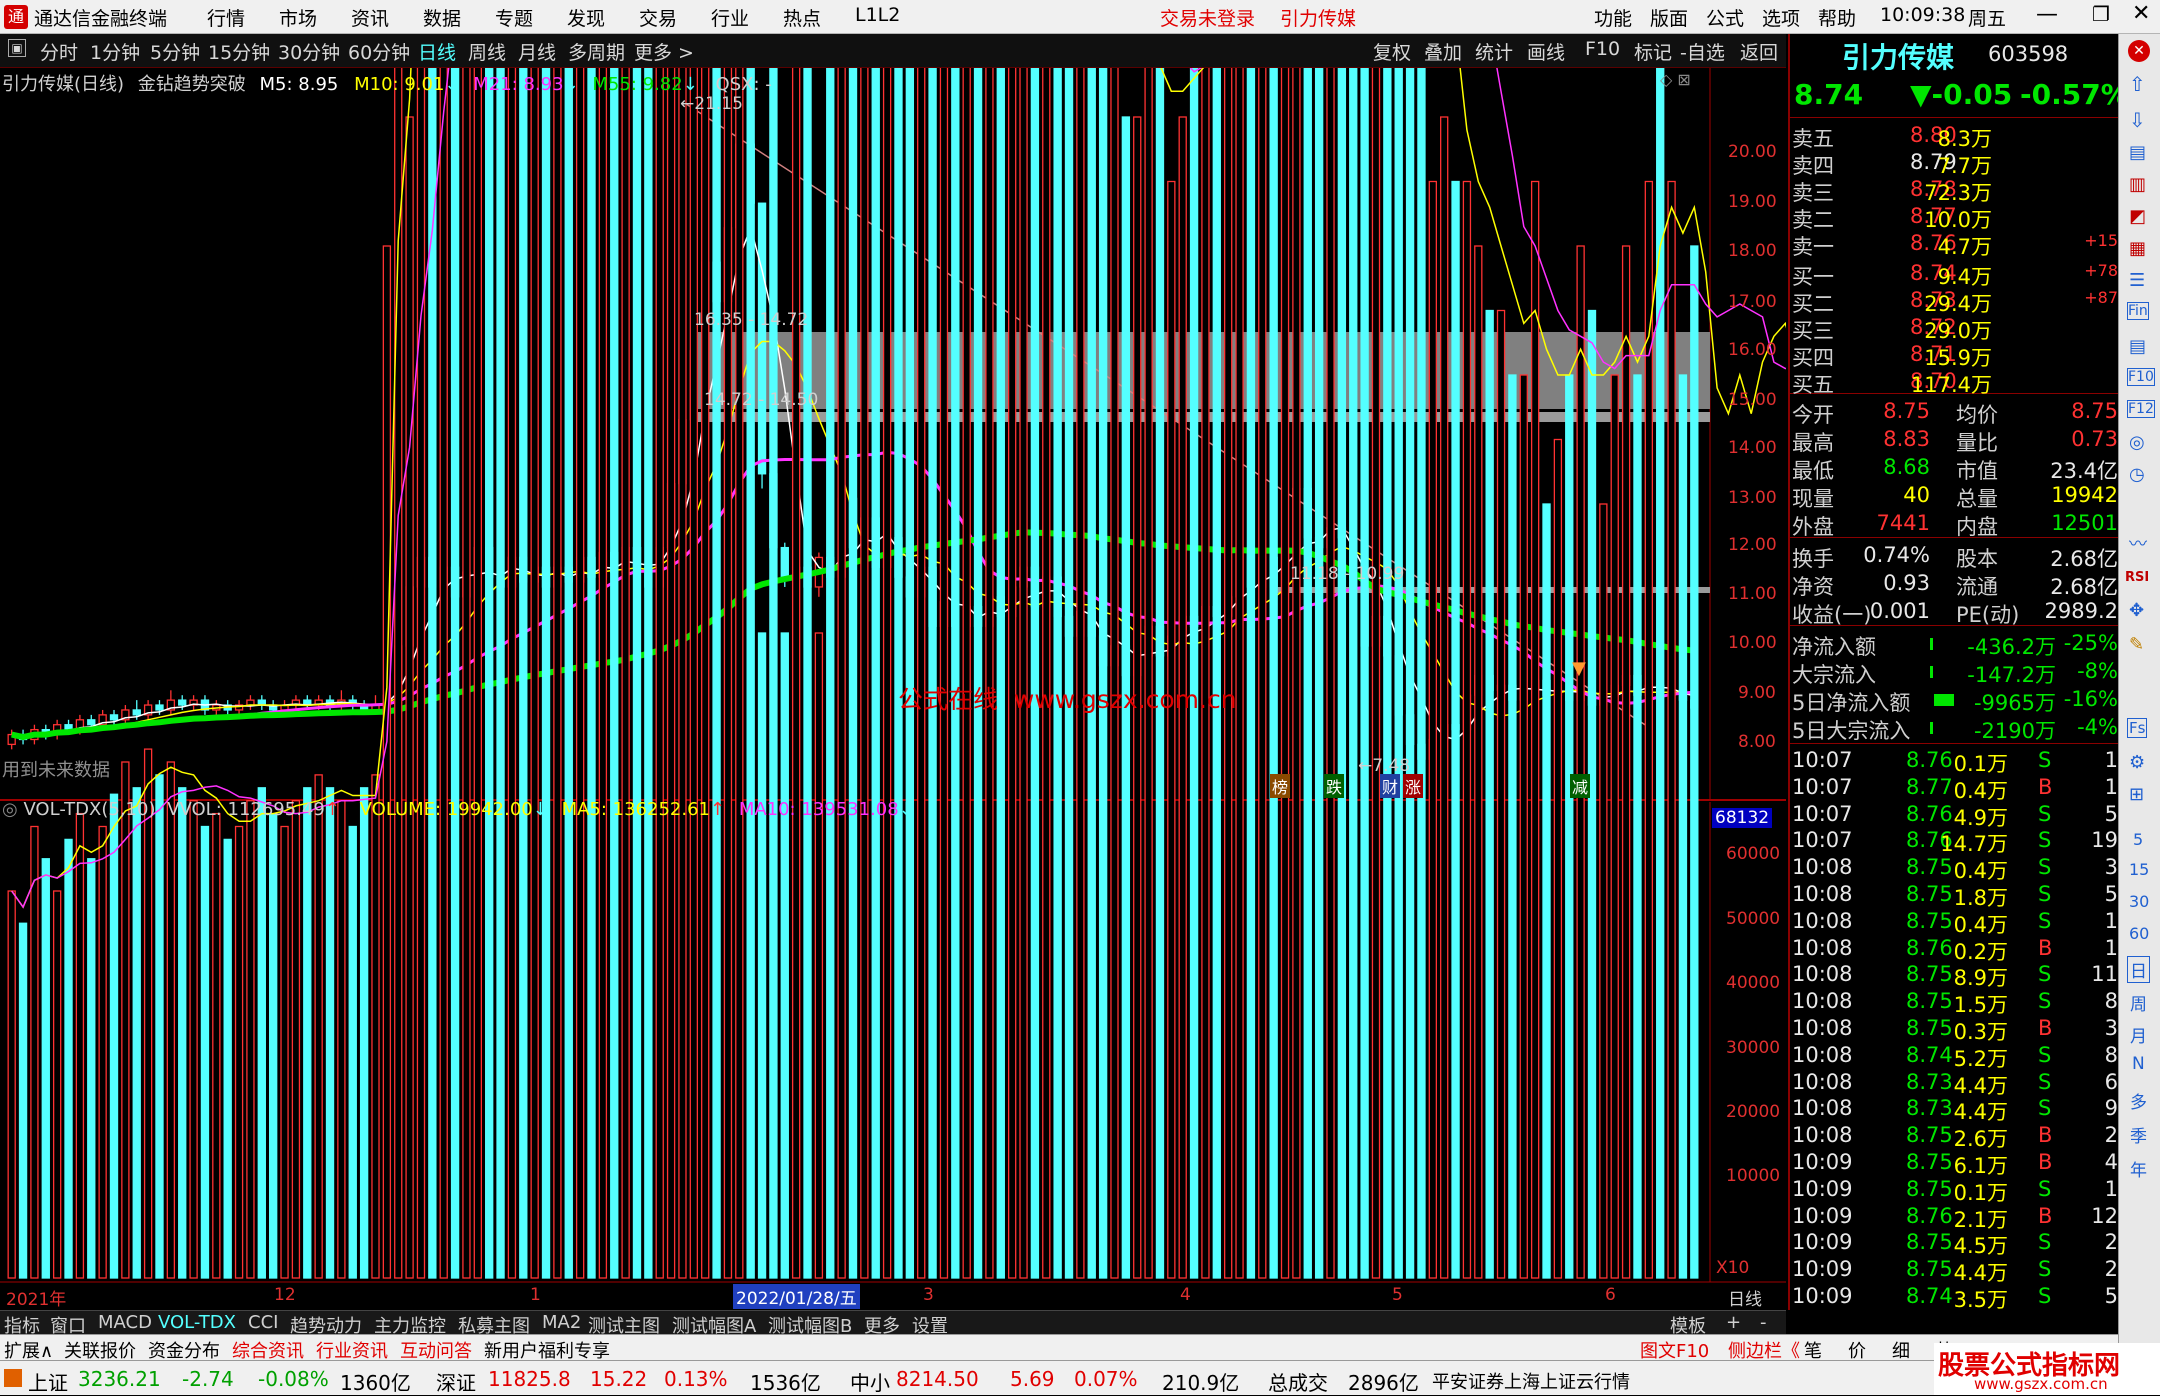 The width and height of the screenshot is (2160, 1396). Describe the element at coordinates (1334, 786) in the screenshot. I see `event-tag: 跌` at that location.